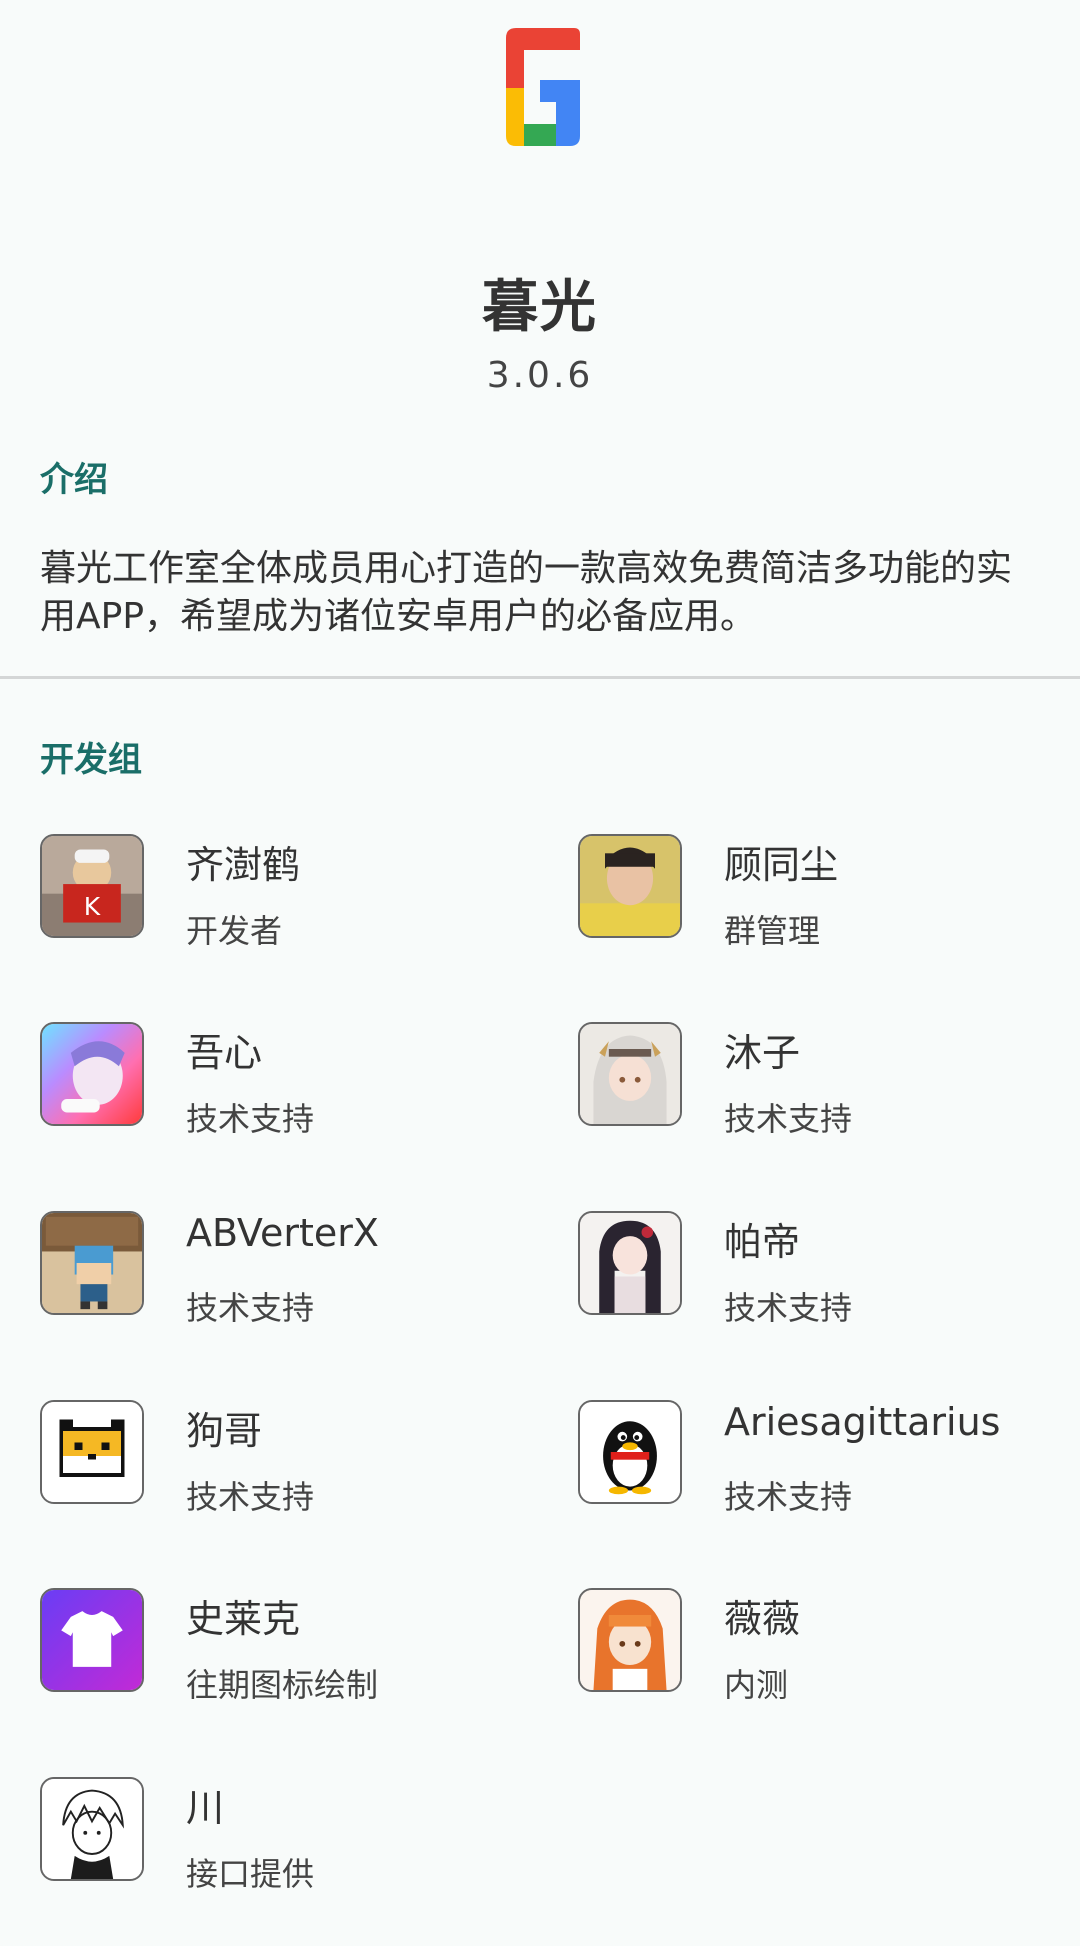 The width and height of the screenshot is (1080, 1946). I want to click on member-name: 狗哥, so click(224, 1431).